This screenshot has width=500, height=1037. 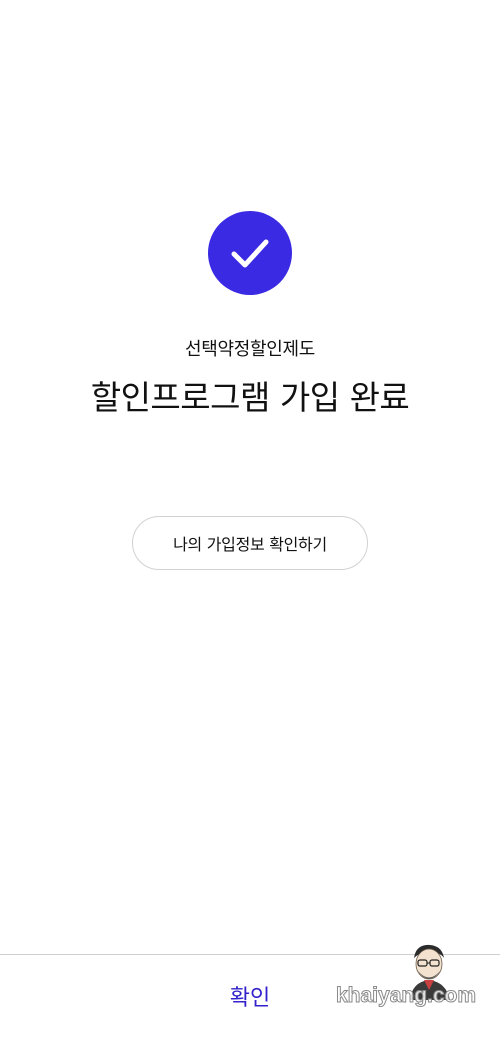 What do you see at coordinates (410, 980) in the screenshot?
I see `watermark: khaiyang.com` at bounding box center [410, 980].